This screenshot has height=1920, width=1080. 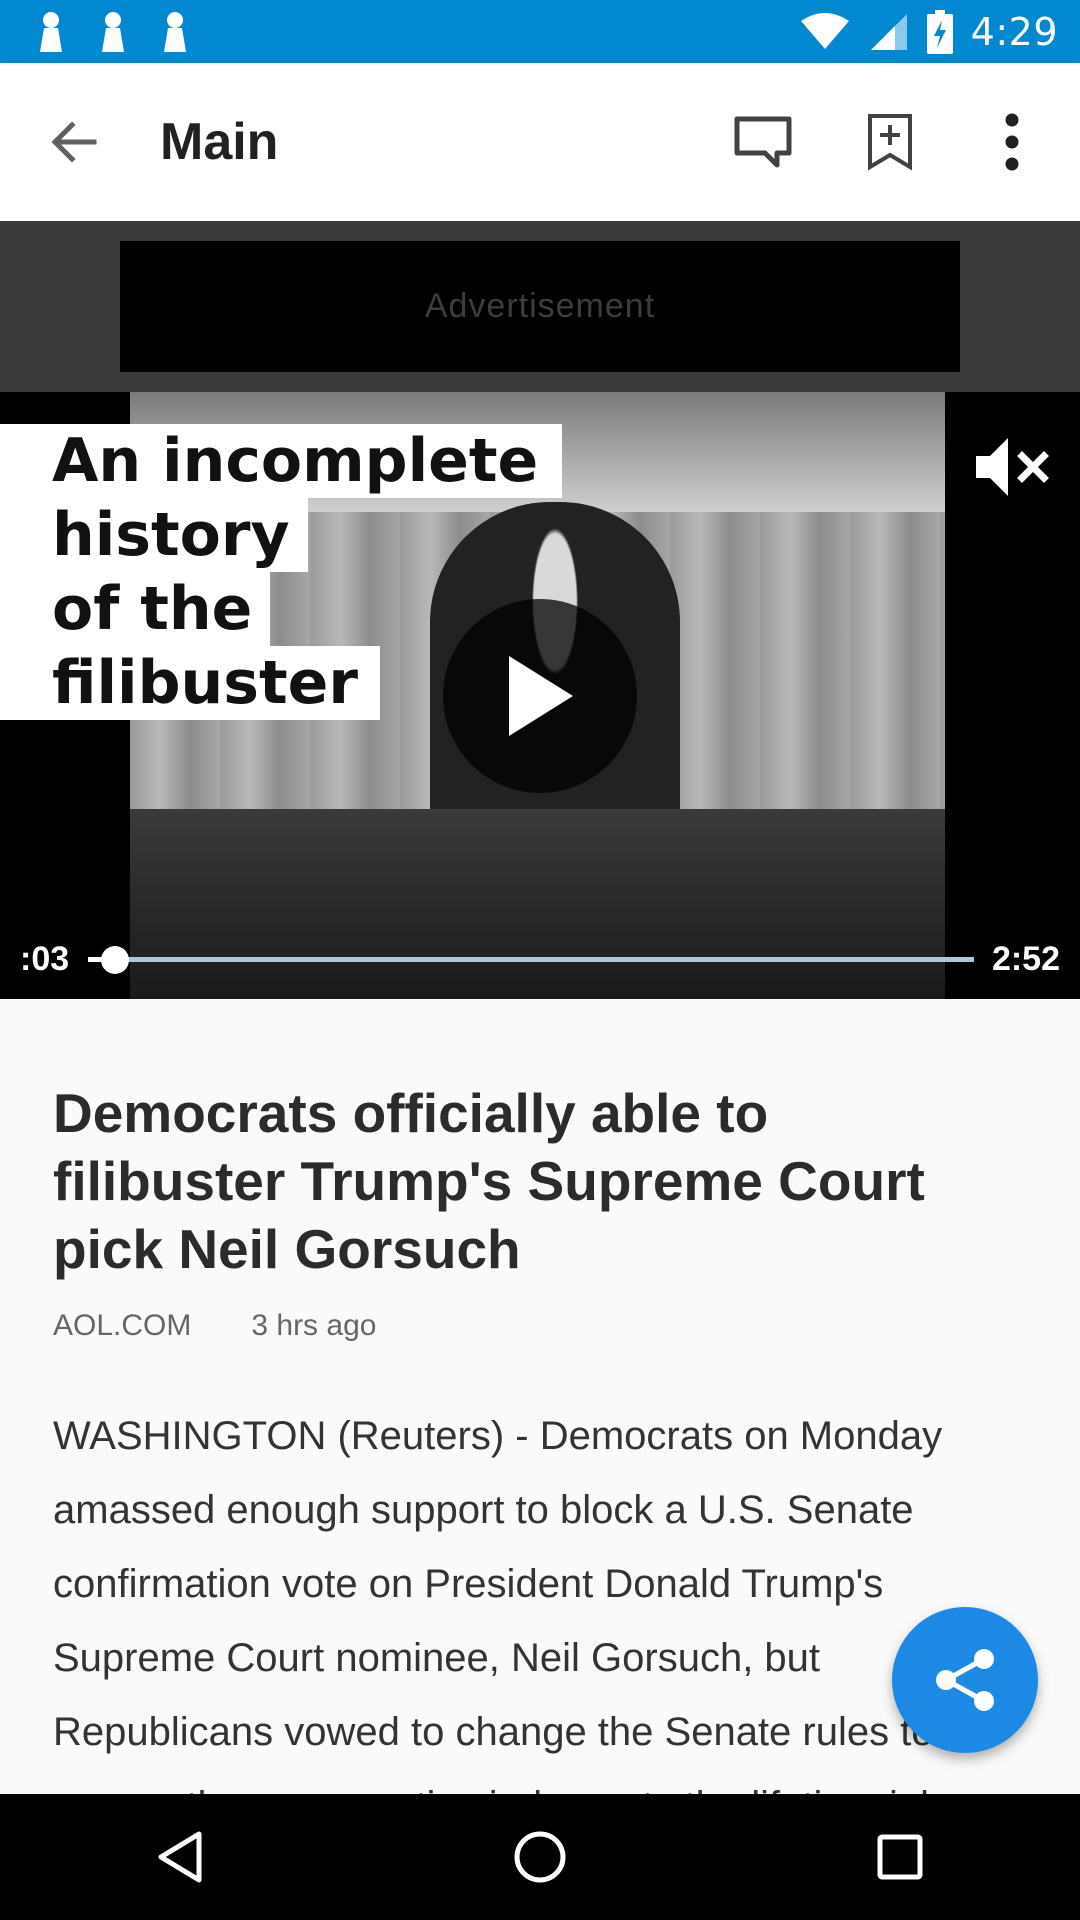 What do you see at coordinates (122, 1326) in the screenshot?
I see `article-source: AOL.COM` at bounding box center [122, 1326].